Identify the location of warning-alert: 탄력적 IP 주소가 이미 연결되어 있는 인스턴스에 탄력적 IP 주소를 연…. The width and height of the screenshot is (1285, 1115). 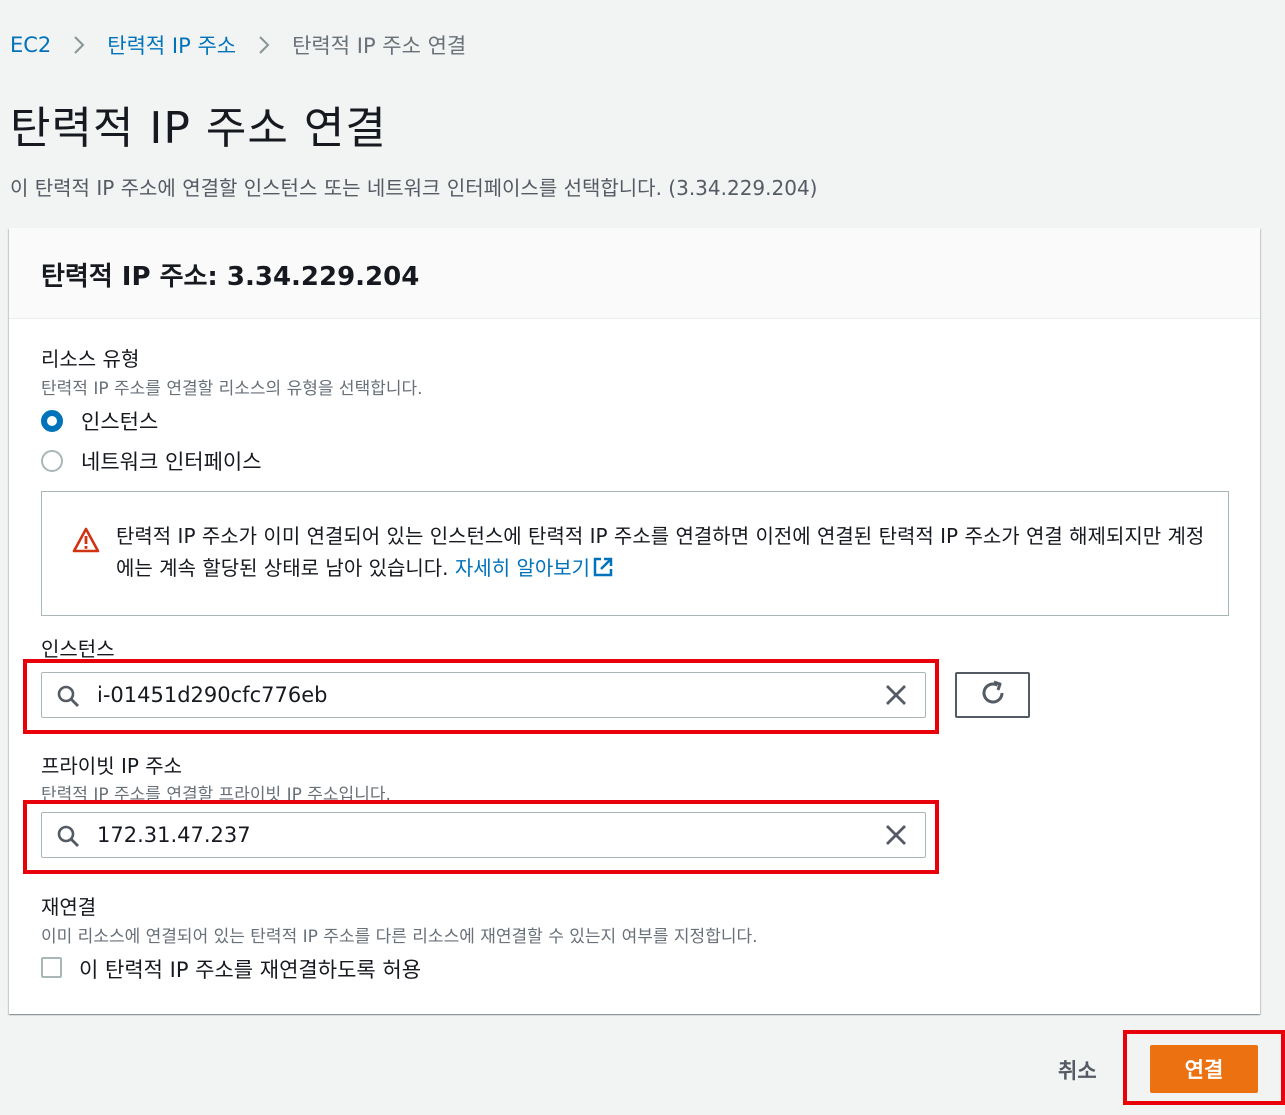
(635, 553).